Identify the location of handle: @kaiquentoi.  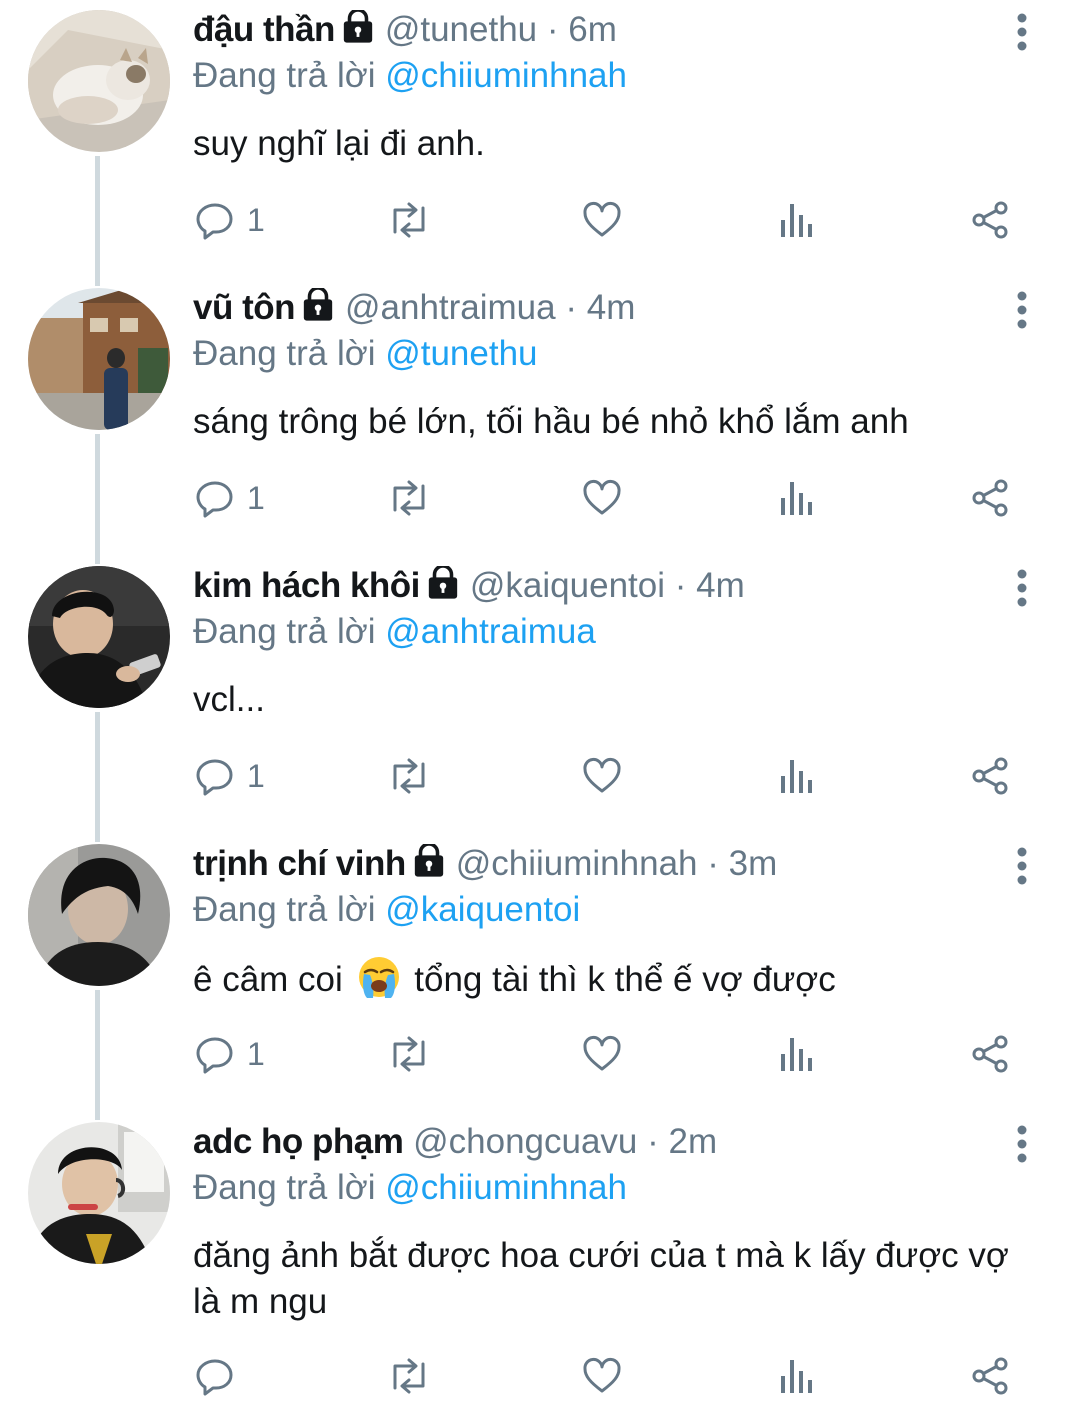
(567, 585).